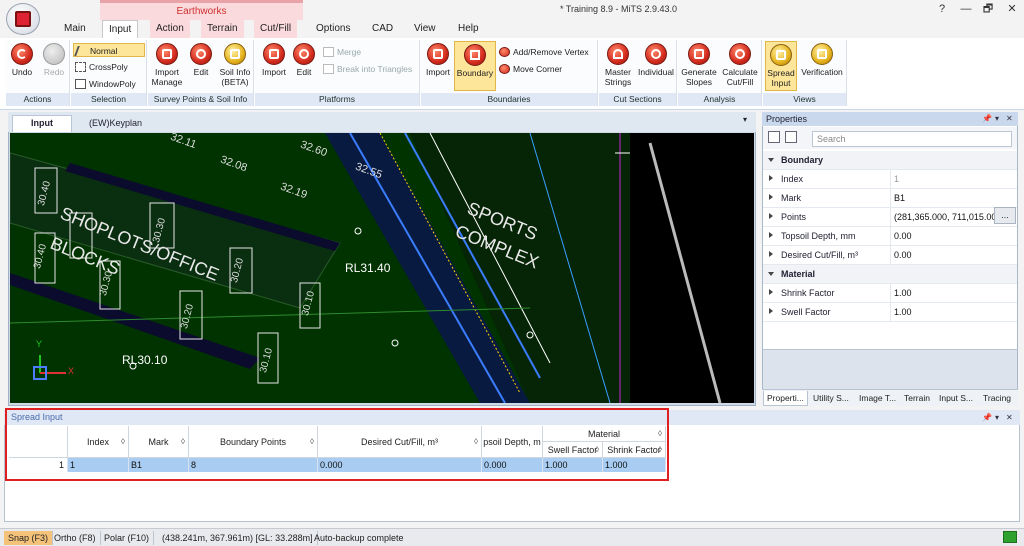 The width and height of the screenshot is (1024, 546). I want to click on platforms-import-button: Import, so click(274, 60).